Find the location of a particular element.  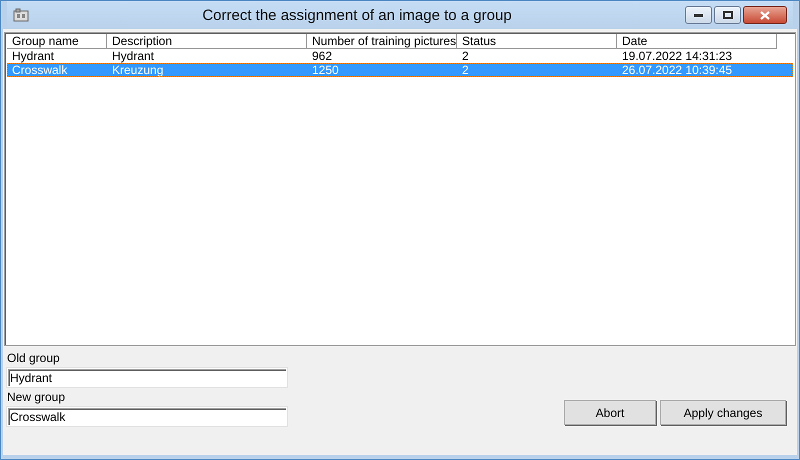

close-icon is located at coordinates (765, 15).